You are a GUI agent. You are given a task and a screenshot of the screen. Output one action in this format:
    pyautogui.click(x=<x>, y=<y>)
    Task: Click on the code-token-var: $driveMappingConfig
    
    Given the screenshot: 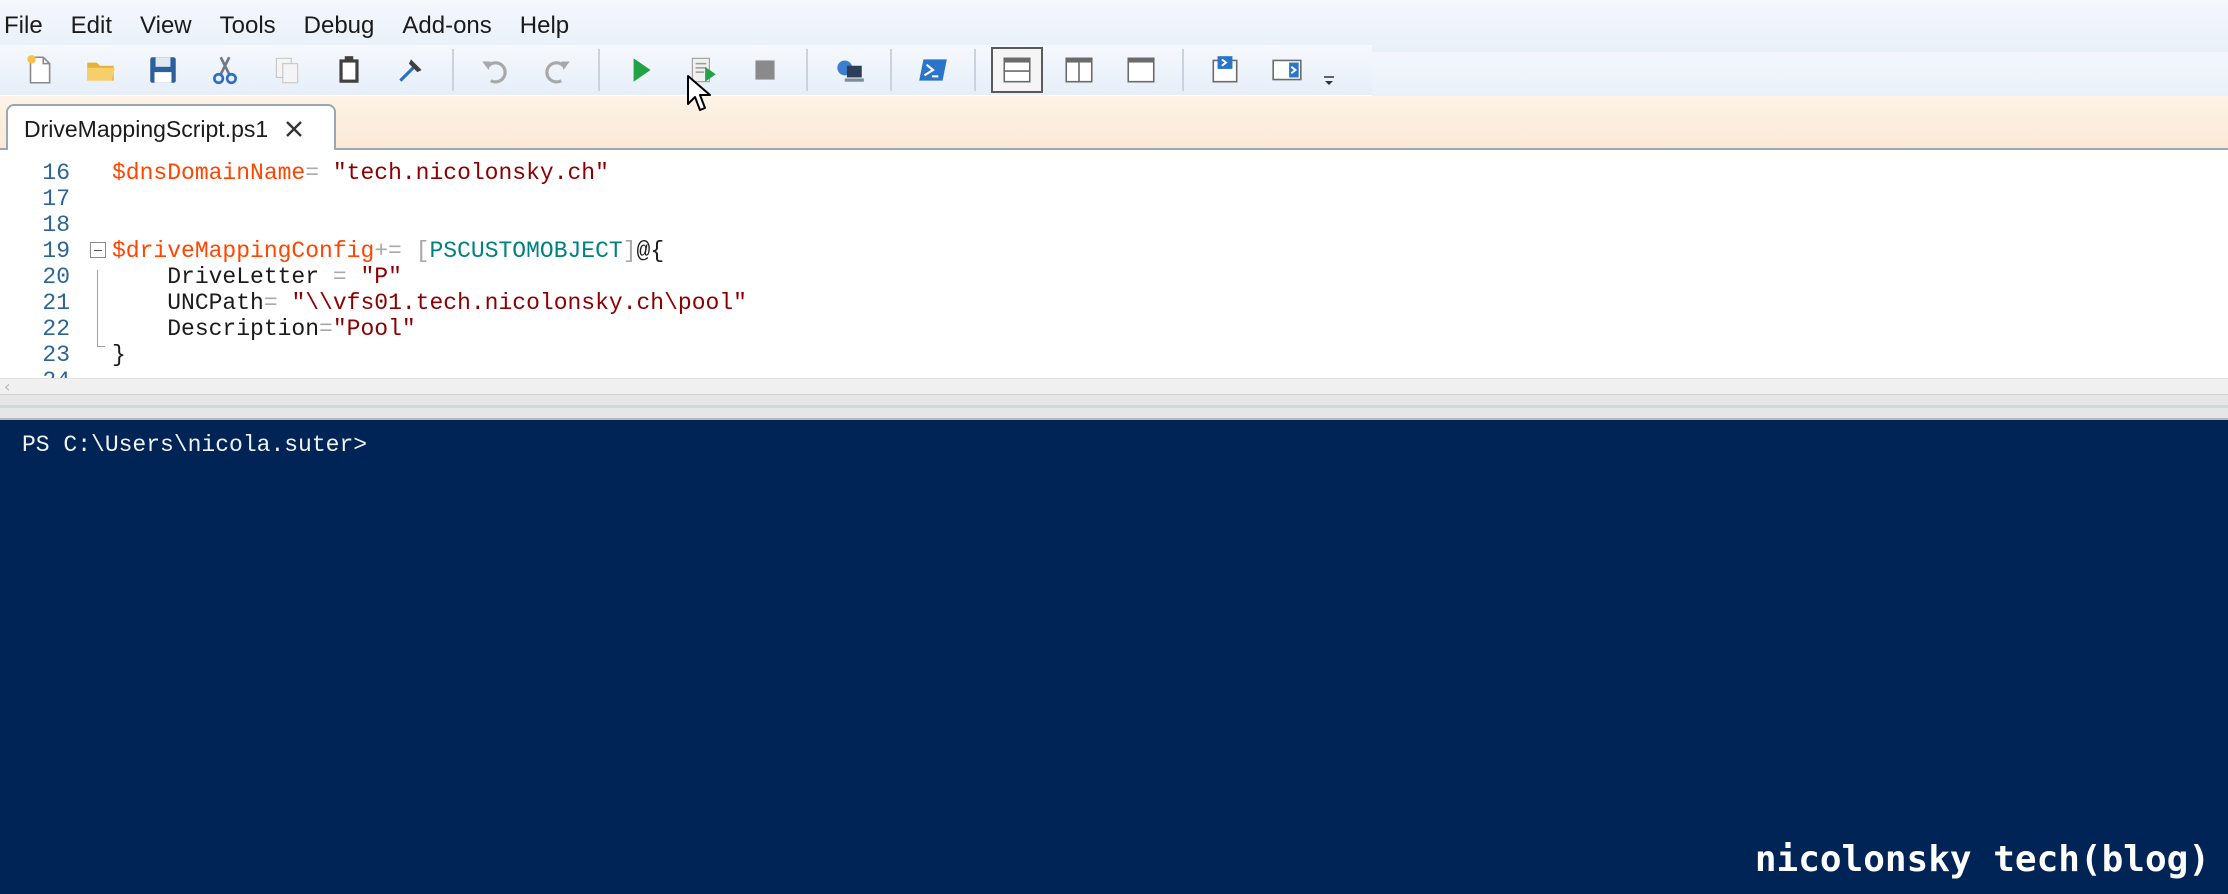 What is the action you would take?
    pyautogui.click(x=243, y=251)
    